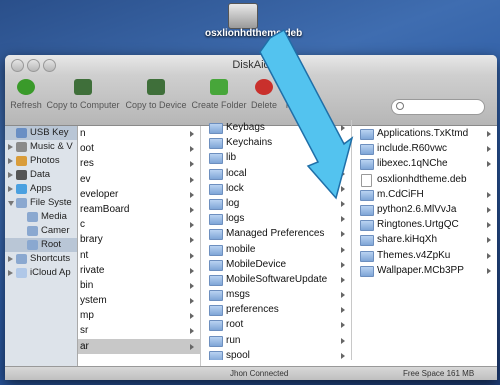 Image resolution: width=500 pixels, height=385 pixels. I want to click on create-folder-button: Create Folder, so click(219, 94).